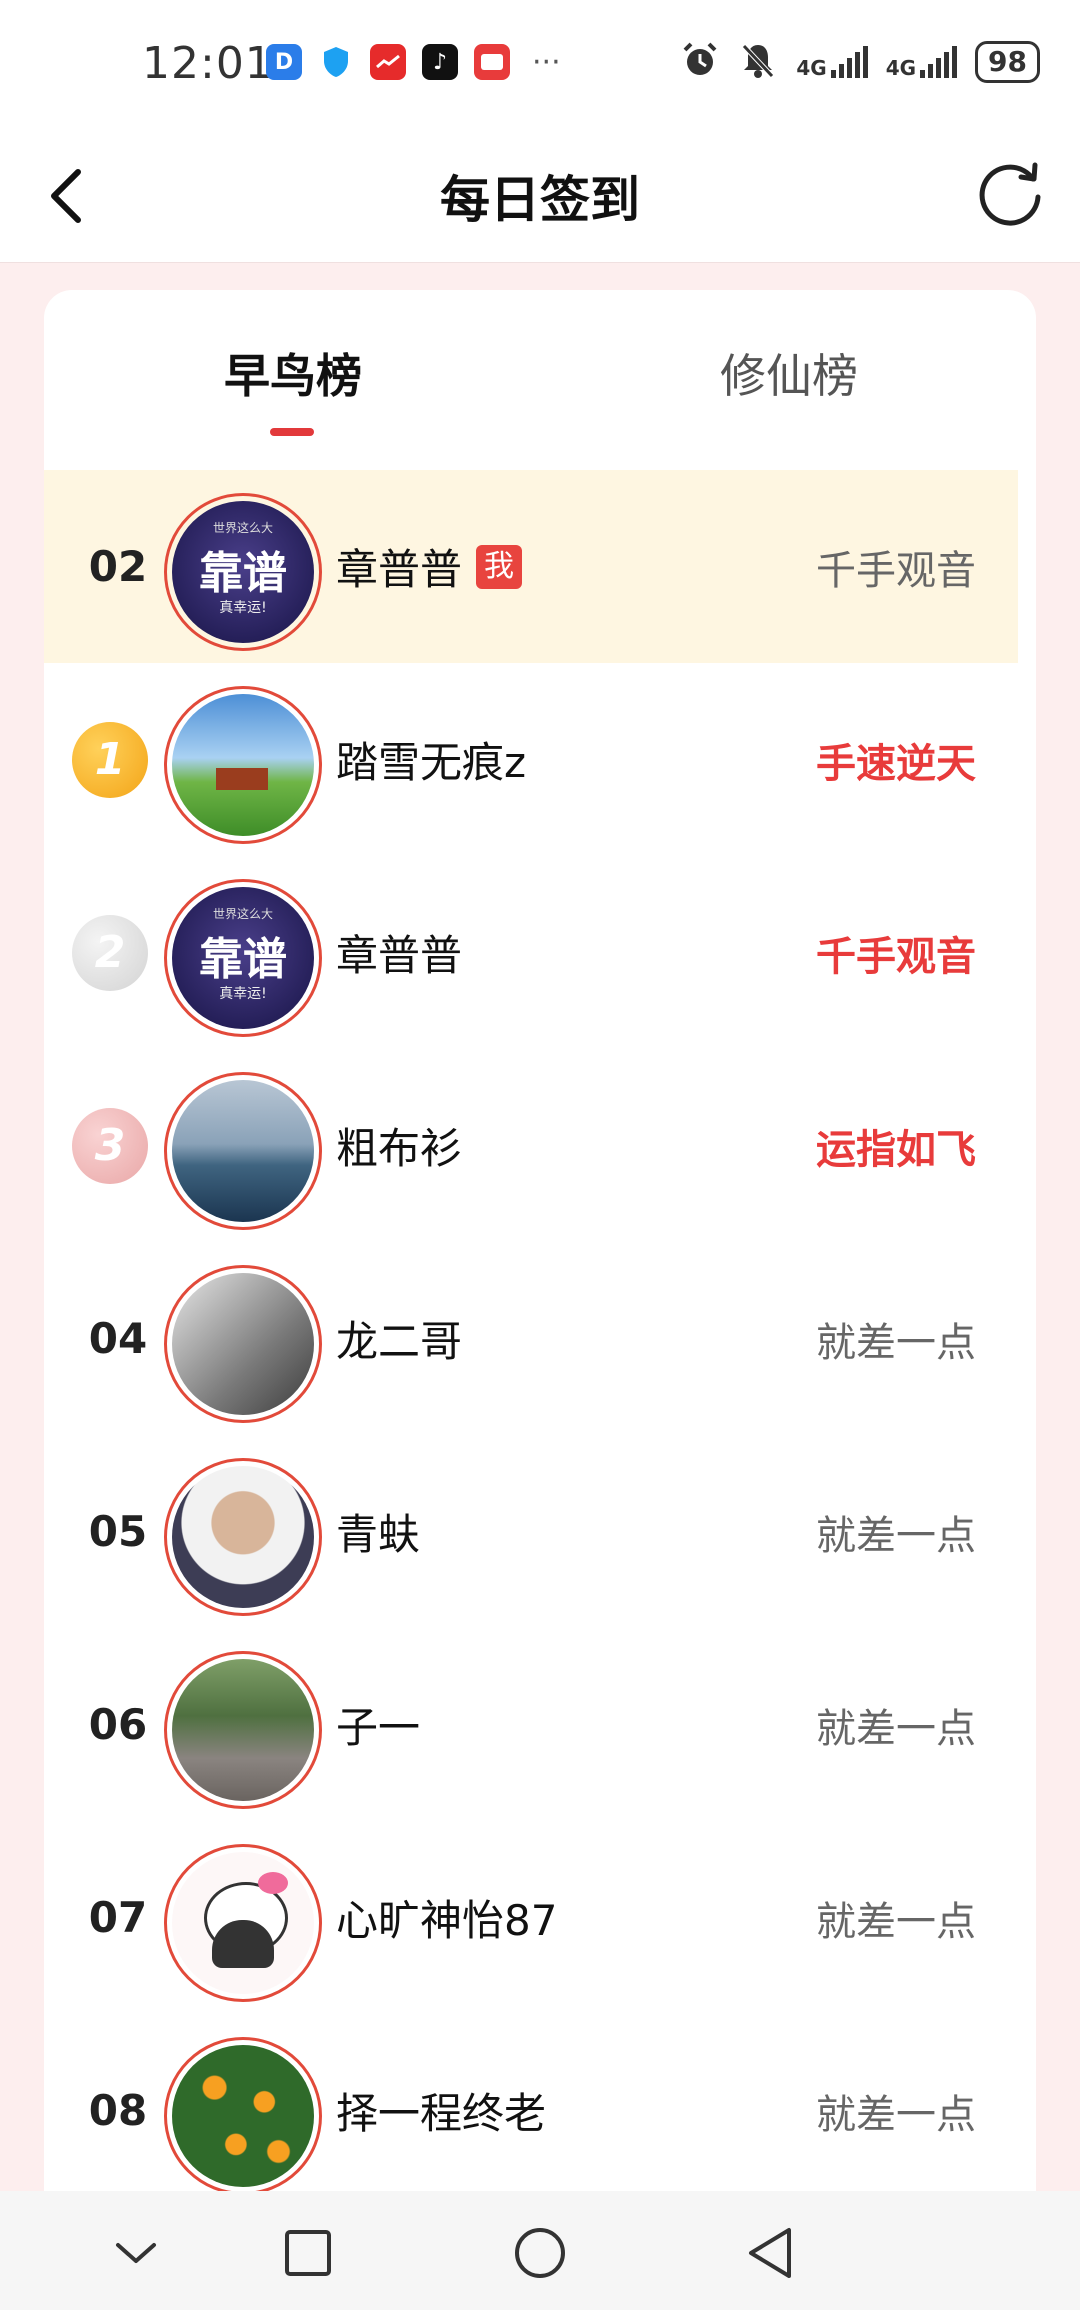 Image resolution: width=1080 pixels, height=2310 pixels. I want to click on user-name: 子一, so click(378, 1727).